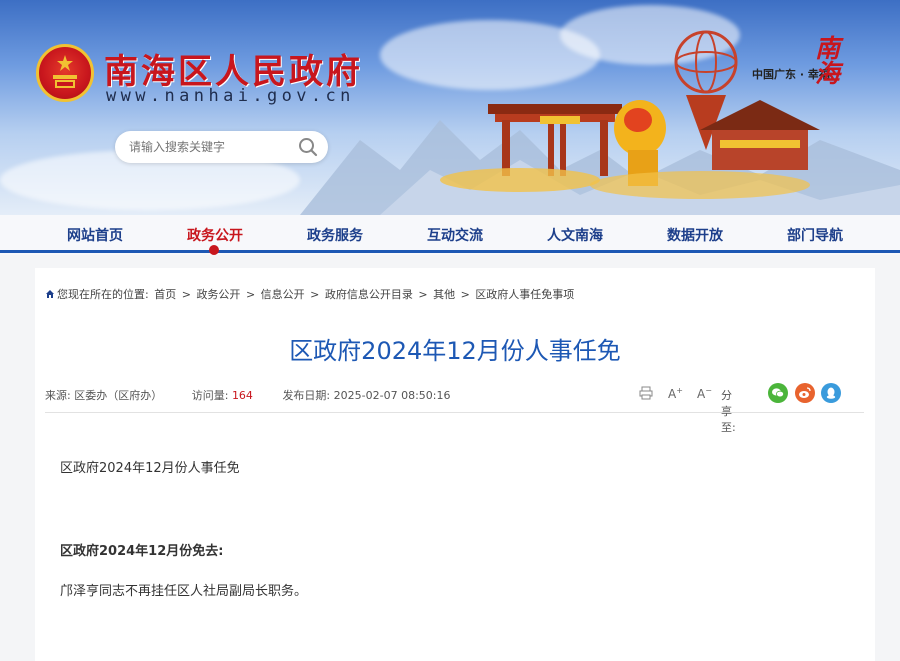 This screenshot has width=900, height=661. What do you see at coordinates (828, 61) in the screenshot?
I see `nanhai-calligraphy-logo: 南 海` at bounding box center [828, 61].